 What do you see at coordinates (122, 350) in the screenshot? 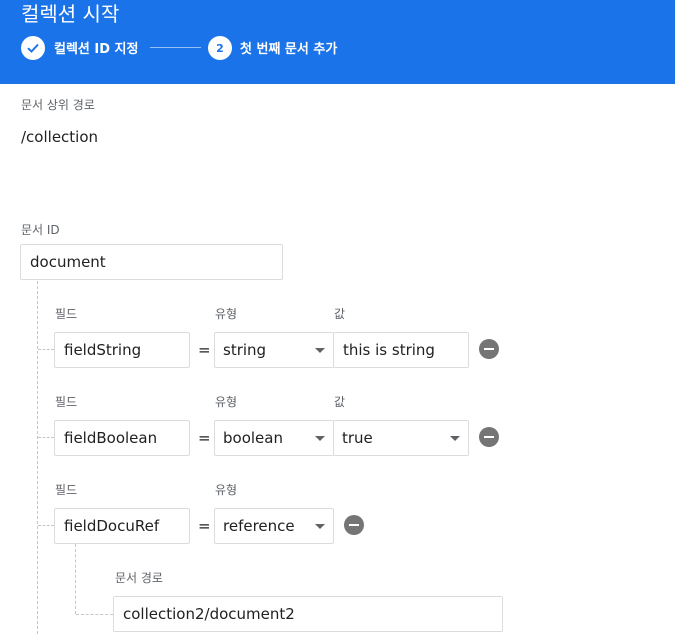
I see `field-name-input: fieldString` at bounding box center [122, 350].